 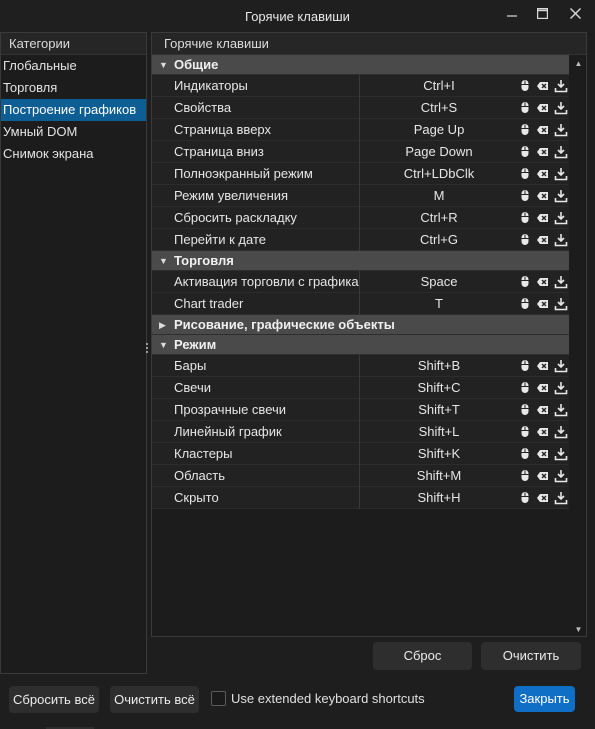 I want to click on clear-button: Очистить, so click(x=531, y=656).